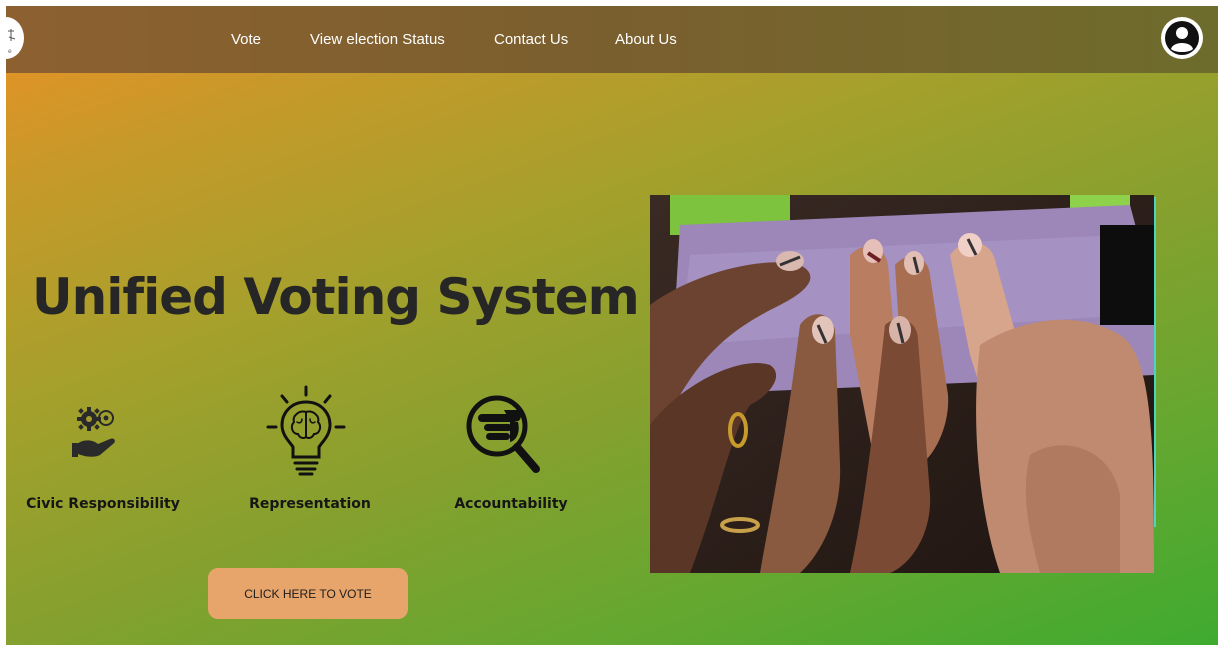 Image resolution: width=1218 pixels, height=645 pixels. Describe the element at coordinates (103, 504) in the screenshot. I see `feature-label-civic-responsibility: Civic Responsibility` at that location.